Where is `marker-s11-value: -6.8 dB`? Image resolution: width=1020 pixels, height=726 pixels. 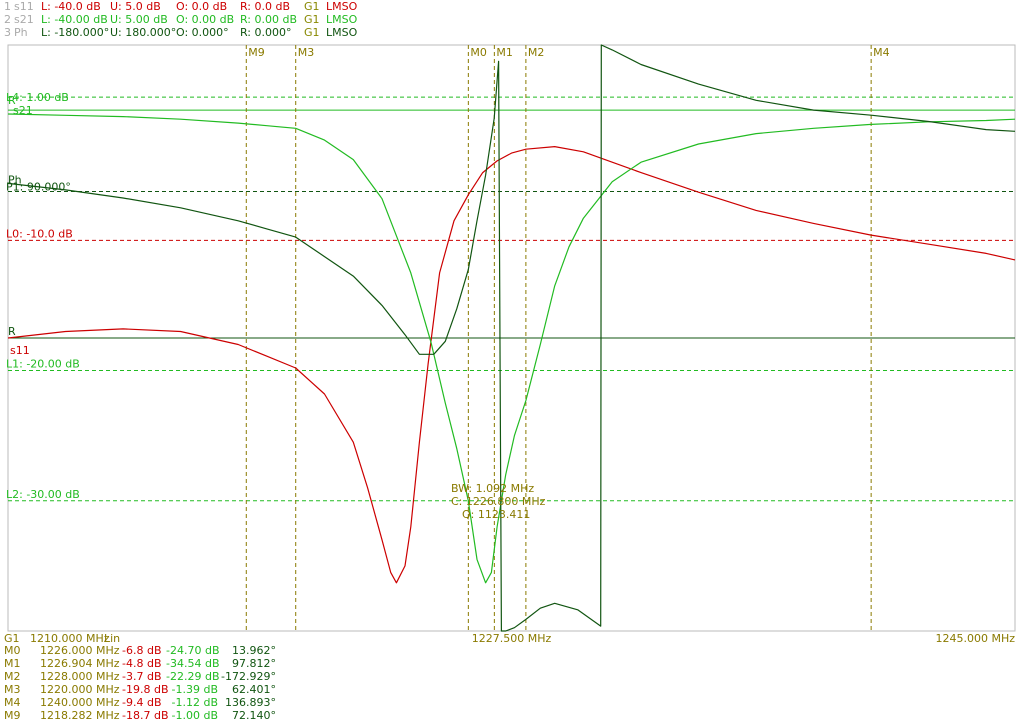
marker-s11-value: -6.8 dB is located at coordinates (142, 650).